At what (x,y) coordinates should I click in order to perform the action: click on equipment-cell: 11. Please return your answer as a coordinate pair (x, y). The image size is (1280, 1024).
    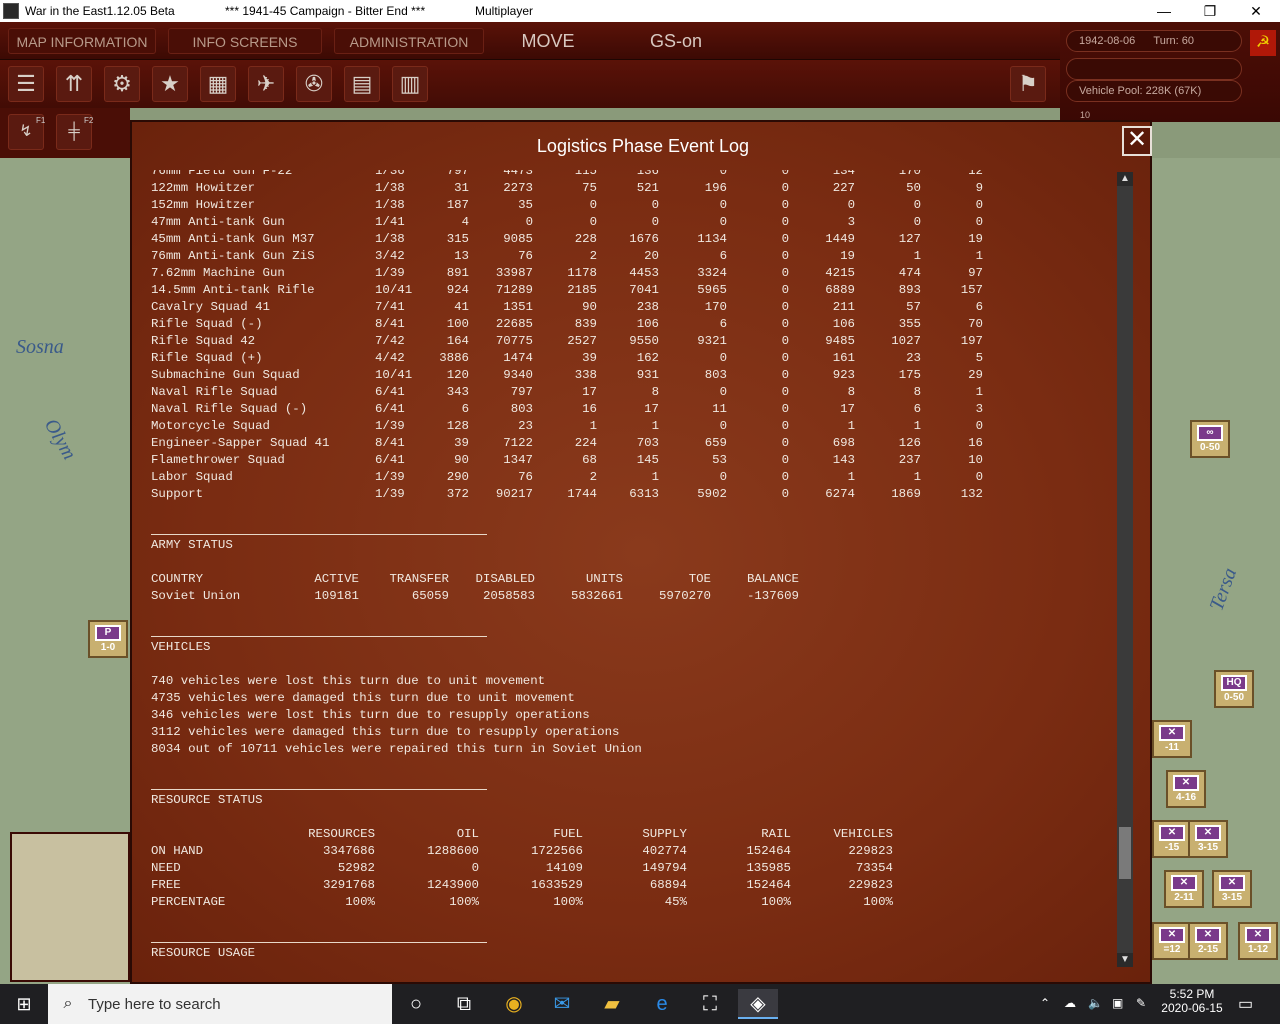
    Looking at the image, I should click on (719, 409).